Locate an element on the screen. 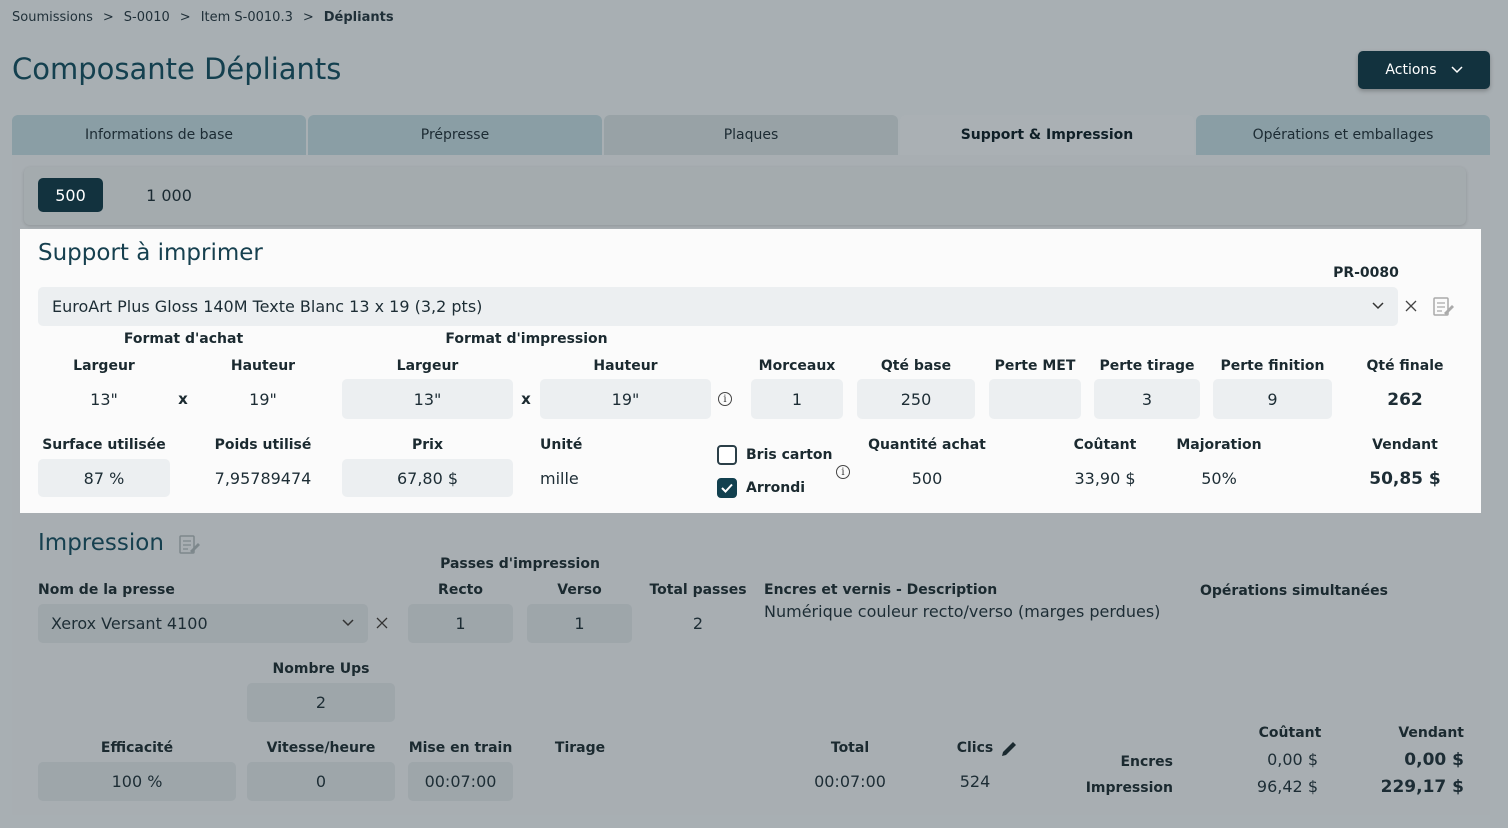  poids-value: 7,95789474 is located at coordinates (263, 478).